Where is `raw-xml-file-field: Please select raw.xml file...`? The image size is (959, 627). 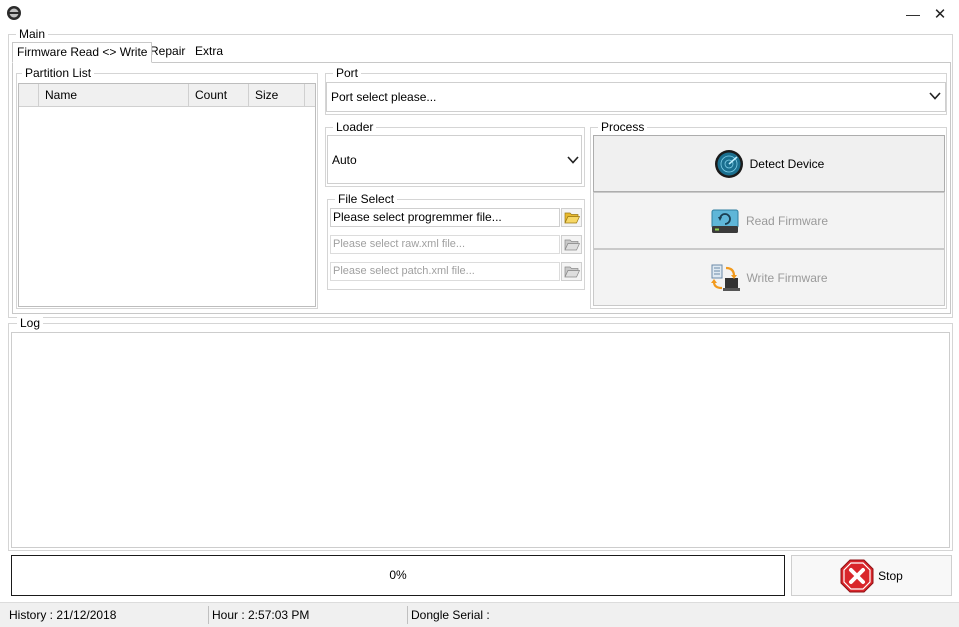
raw-xml-file-field: Please select raw.xml file... is located at coordinates (445, 244).